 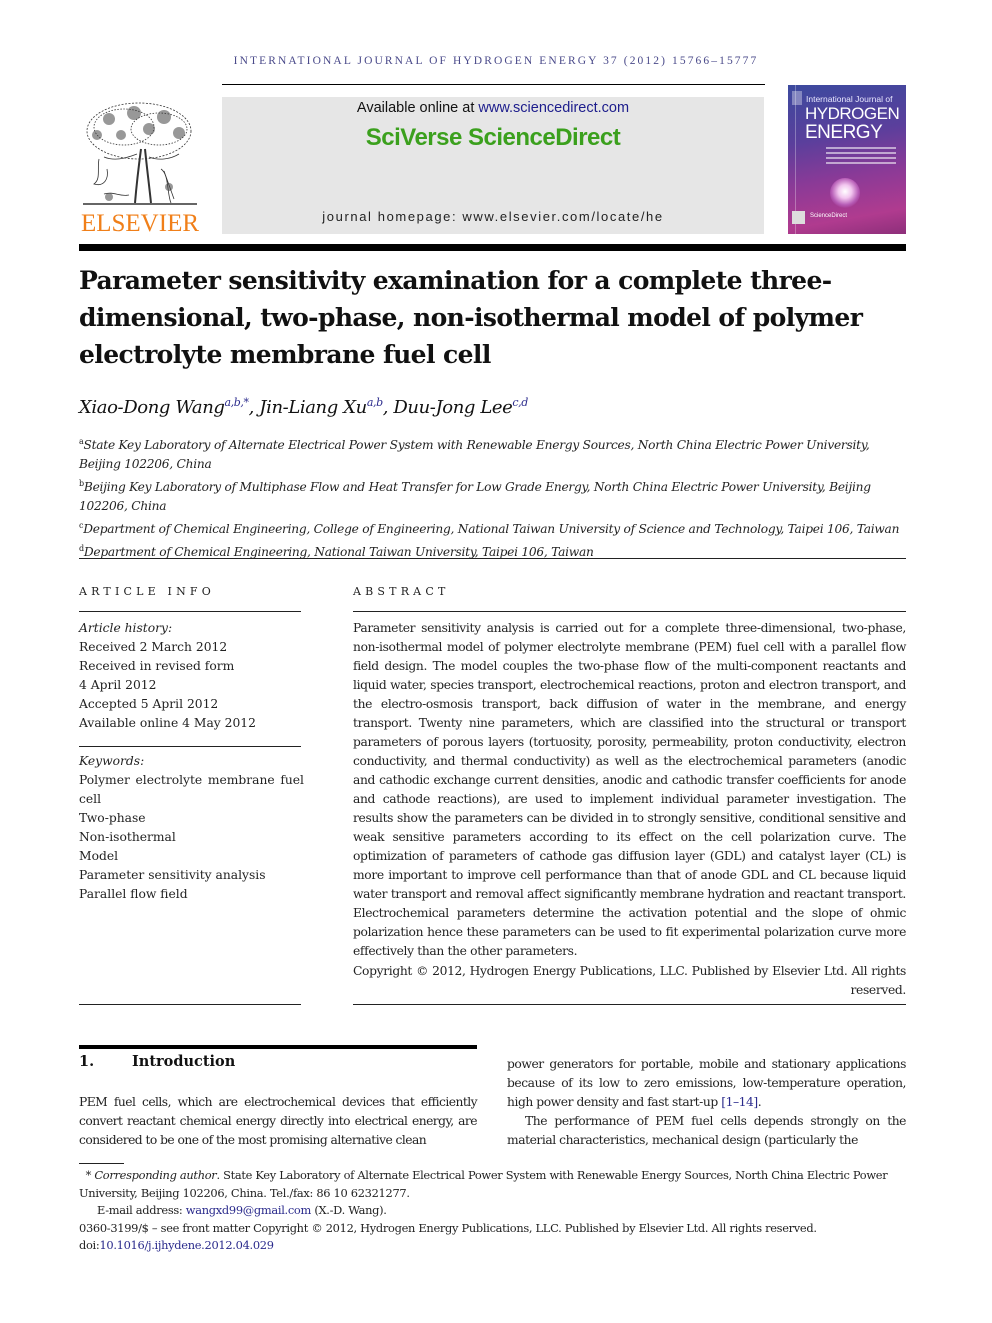 I want to click on history-item: Received 2 March 2012, so click(x=153, y=647).